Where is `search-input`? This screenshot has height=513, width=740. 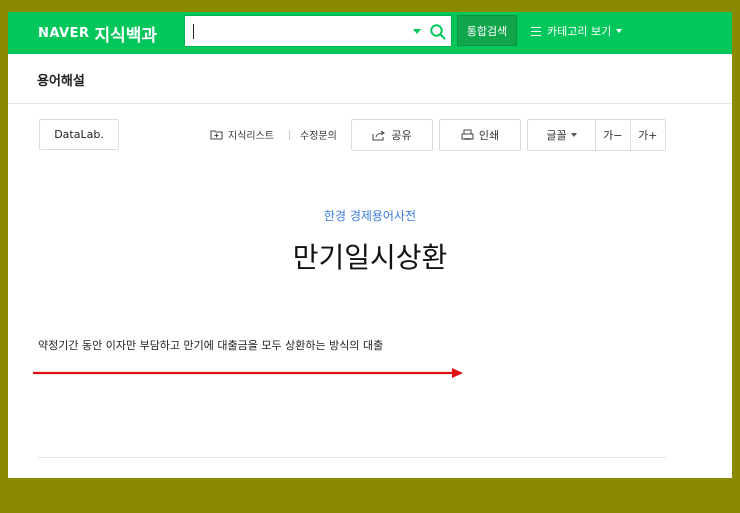 search-input is located at coordinates (293, 32).